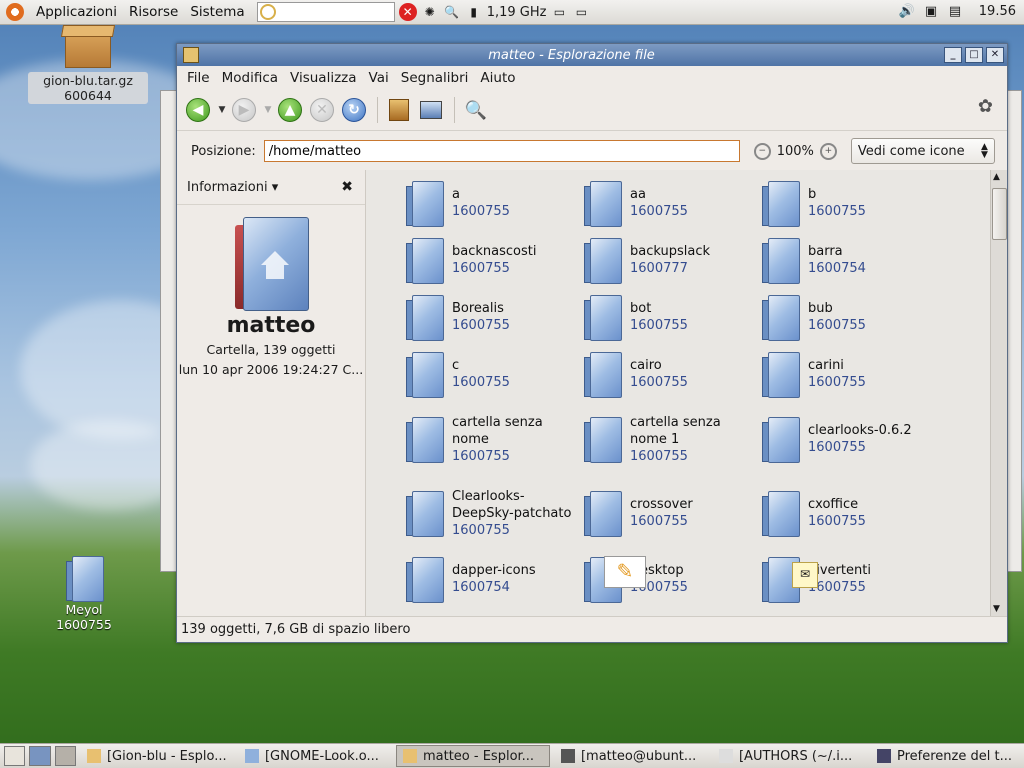 The width and height of the screenshot is (1024, 768). Describe the element at coordinates (851, 316) in the screenshot. I see `file-item: bub 1600755` at that location.